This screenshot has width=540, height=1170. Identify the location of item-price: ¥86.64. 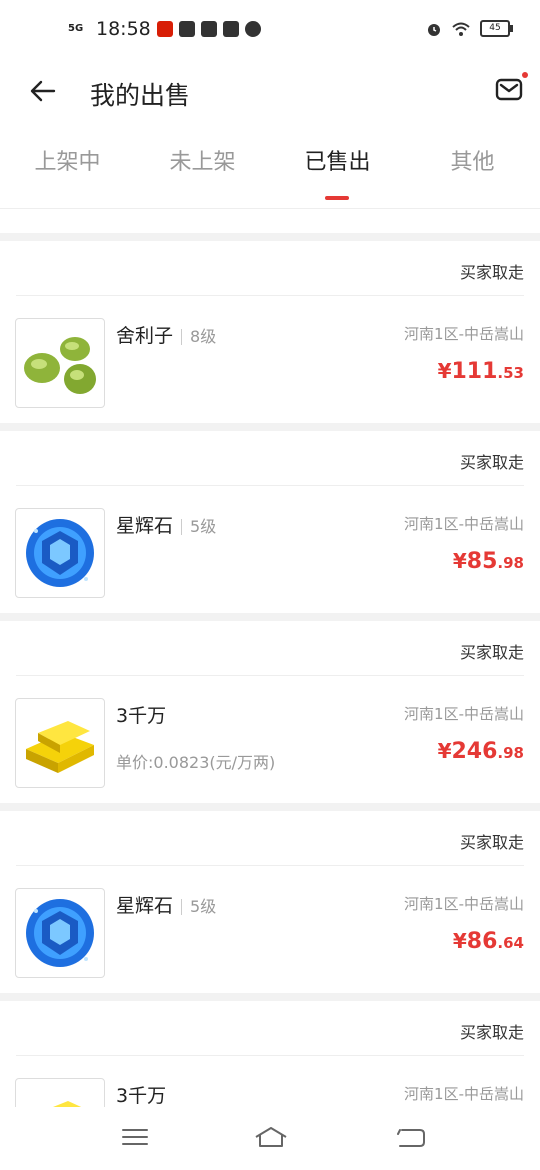
(488, 941).